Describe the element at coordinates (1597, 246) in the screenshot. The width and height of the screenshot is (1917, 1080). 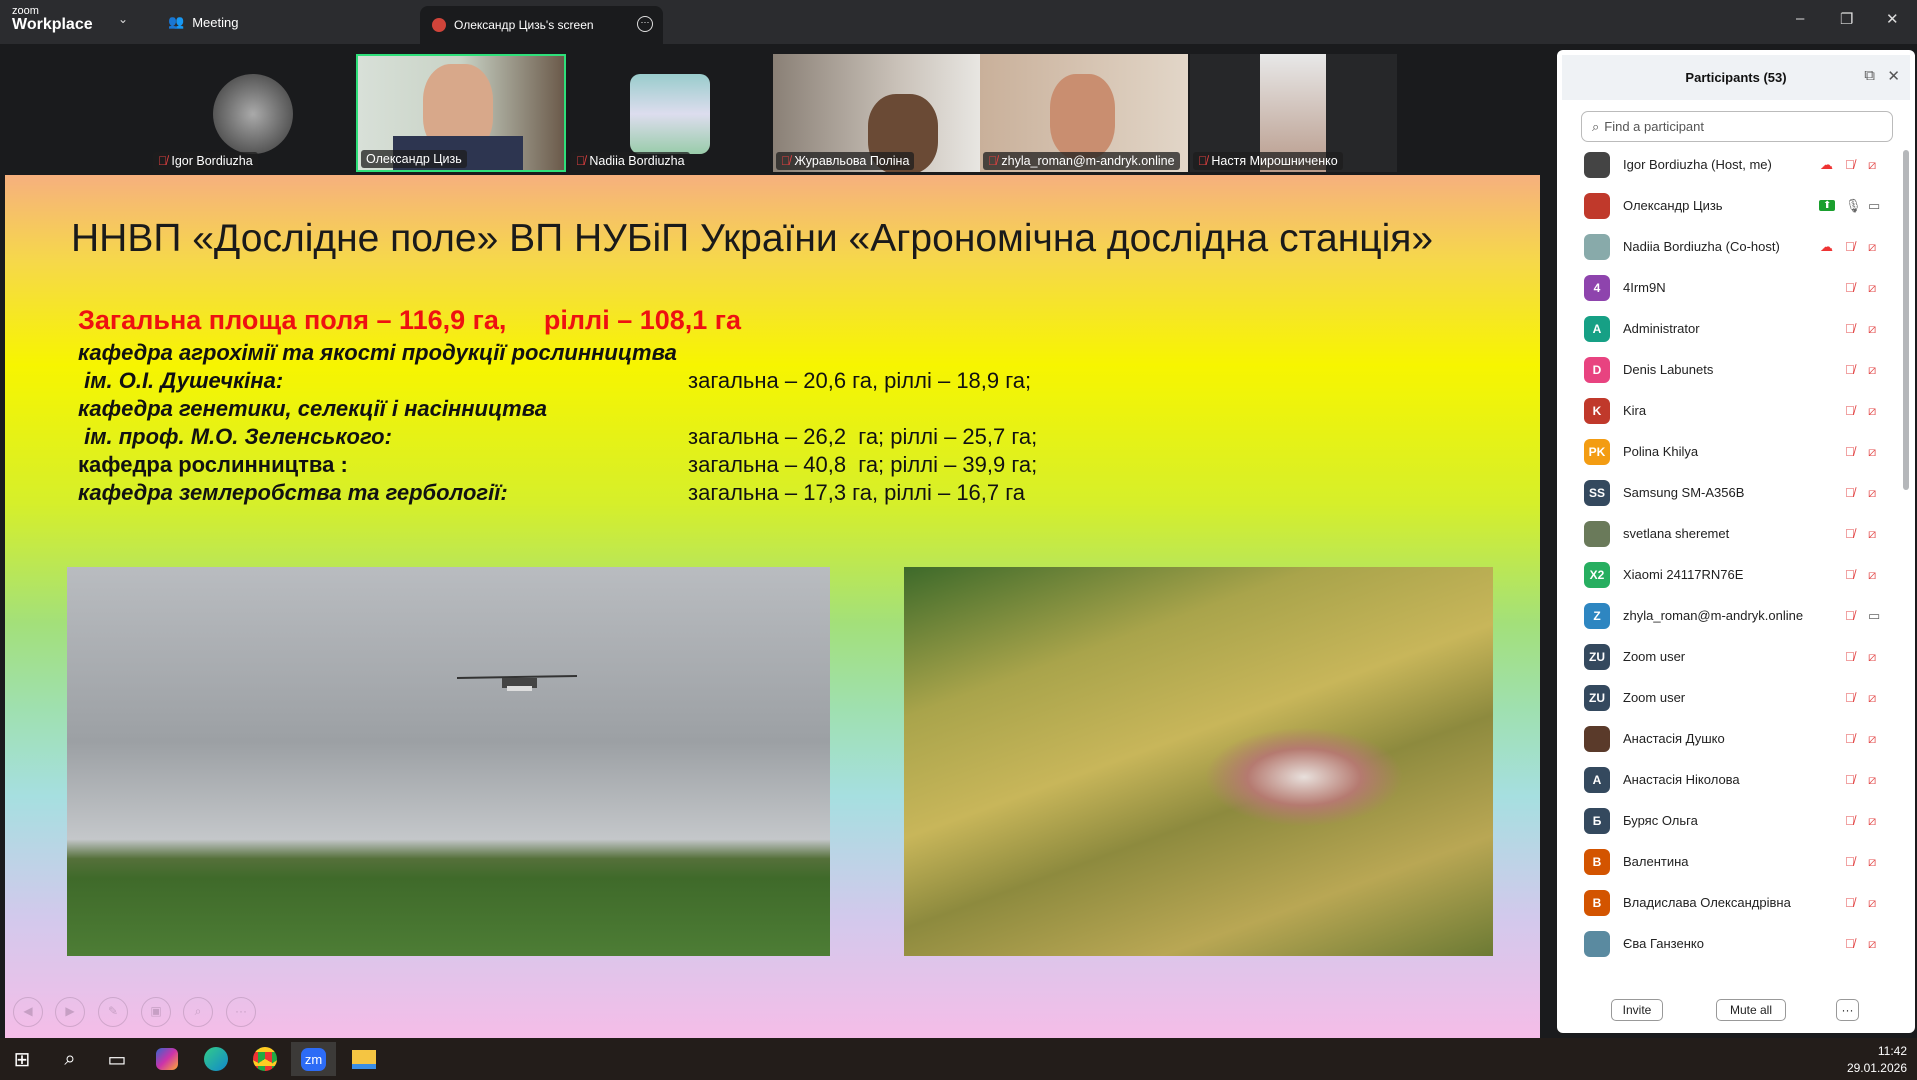
I see `avatar` at that location.